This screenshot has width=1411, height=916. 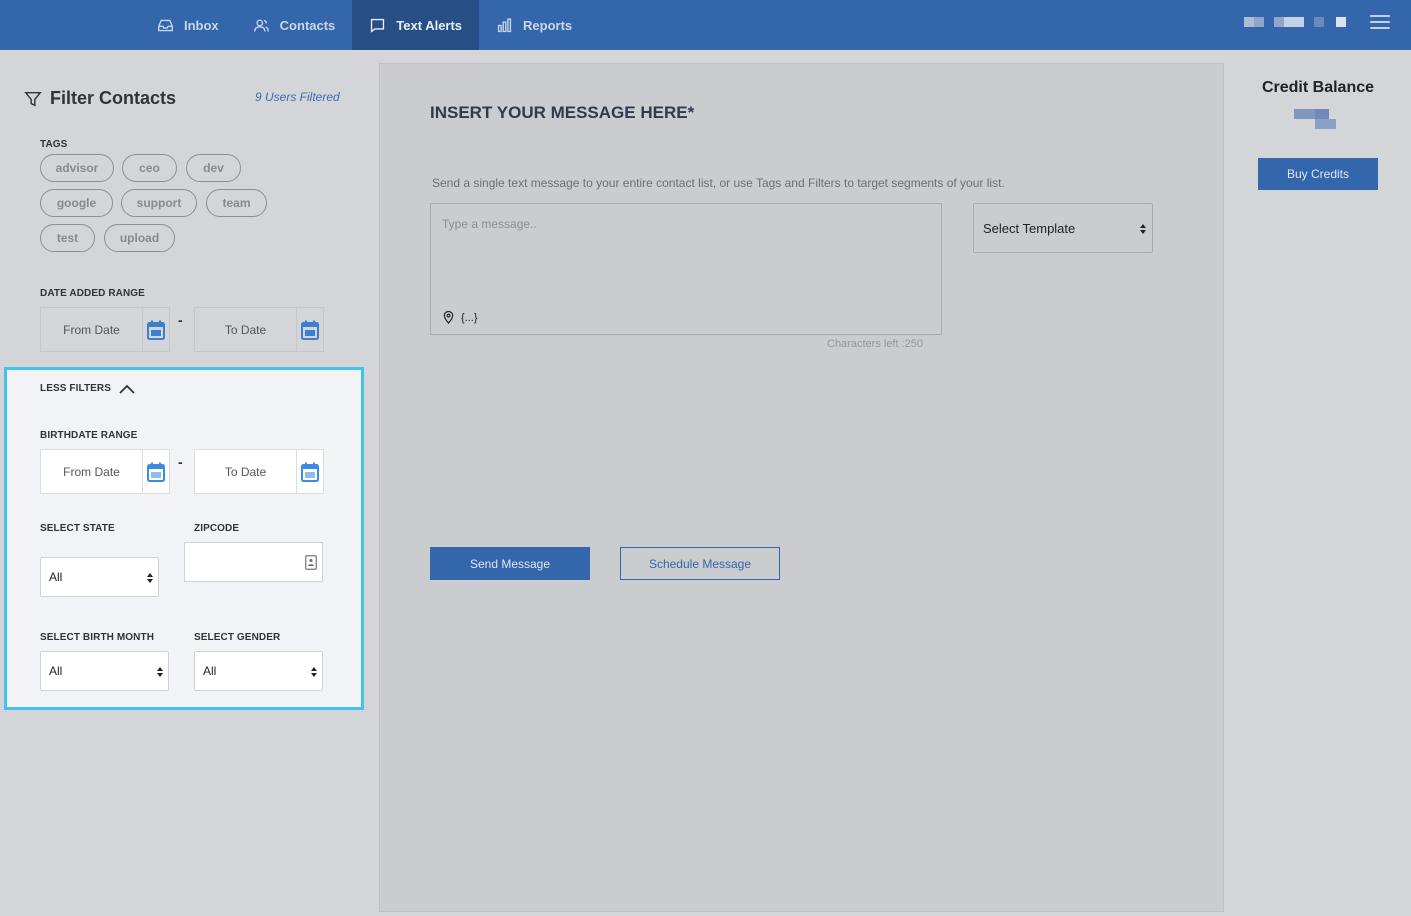 I want to click on redacted-credit-value, so click(x=1315, y=119).